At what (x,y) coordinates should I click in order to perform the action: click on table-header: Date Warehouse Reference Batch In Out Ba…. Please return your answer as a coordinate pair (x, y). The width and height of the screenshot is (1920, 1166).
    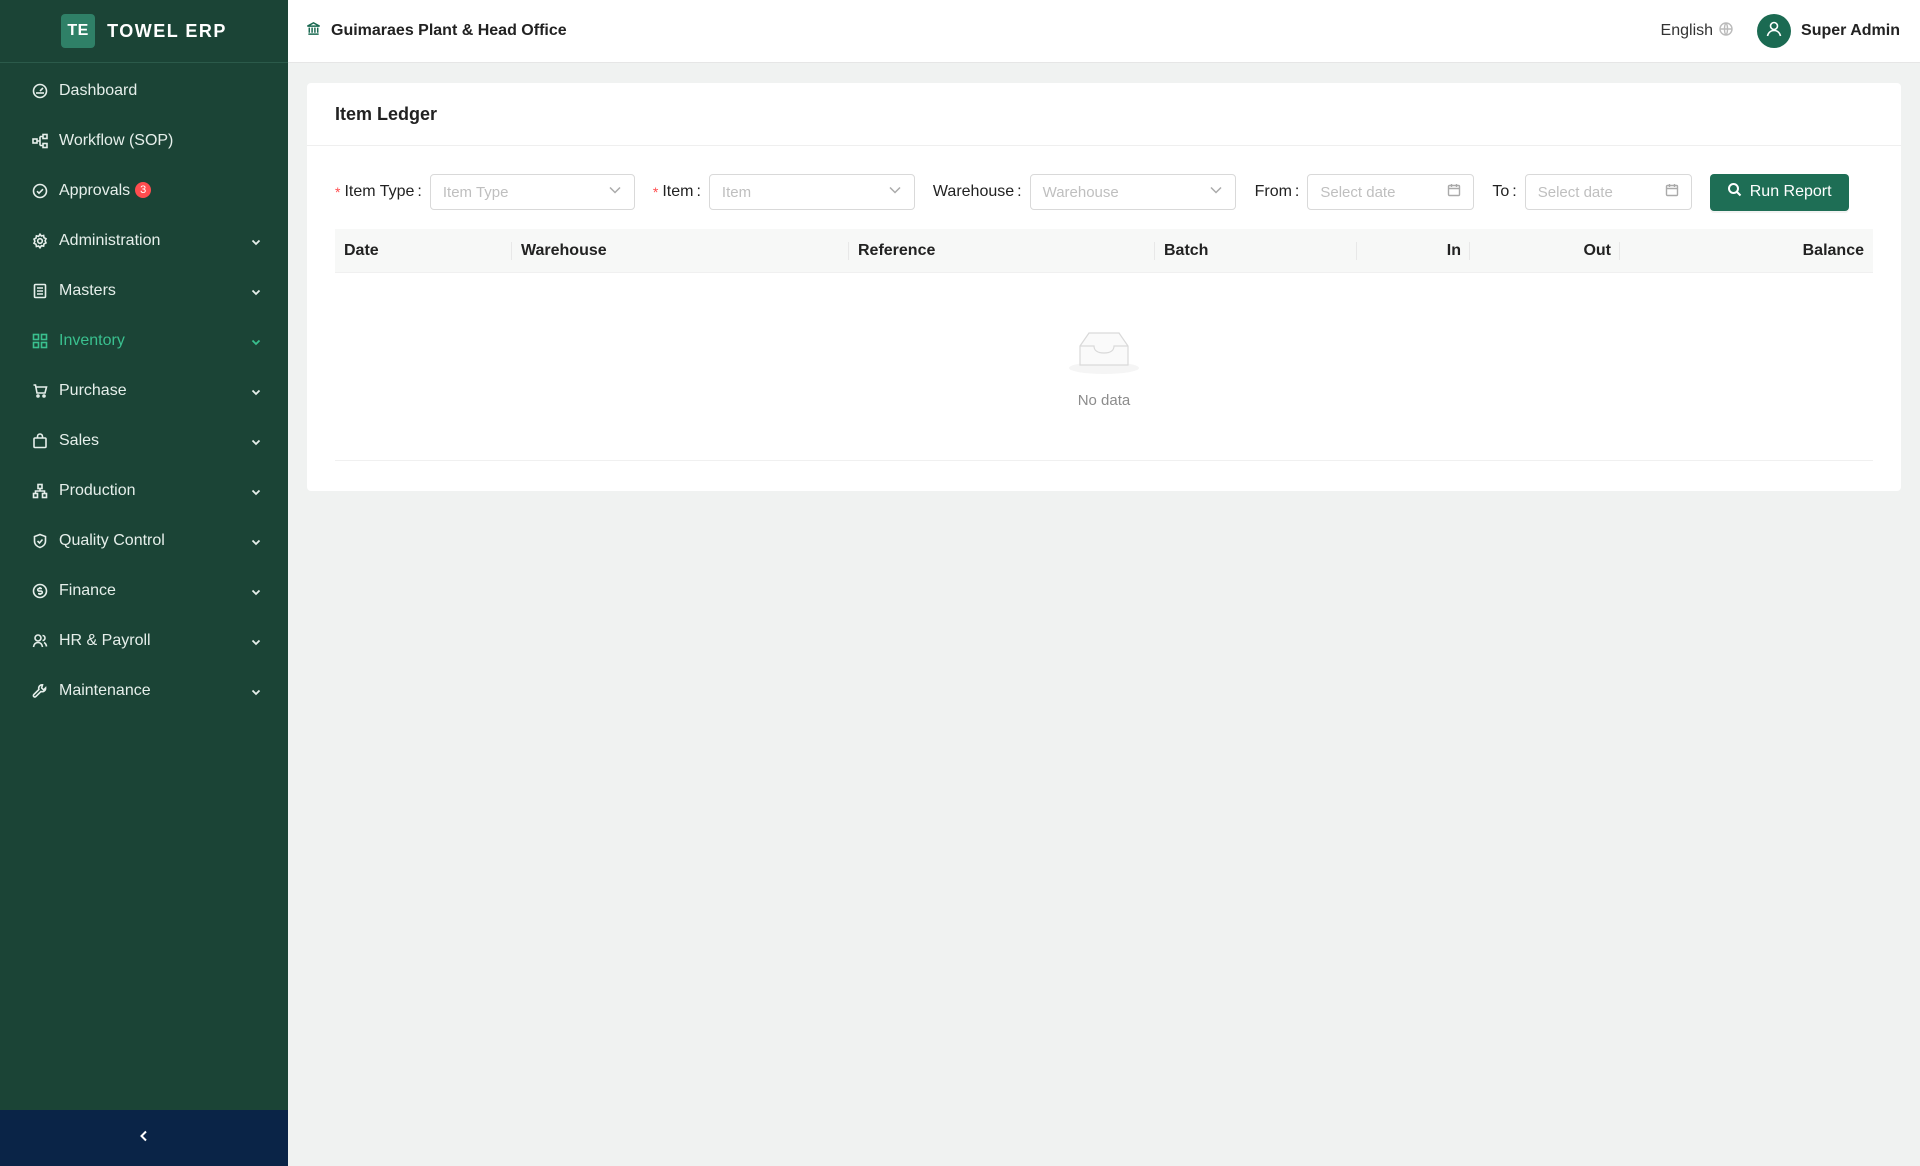
    Looking at the image, I should click on (1104, 251).